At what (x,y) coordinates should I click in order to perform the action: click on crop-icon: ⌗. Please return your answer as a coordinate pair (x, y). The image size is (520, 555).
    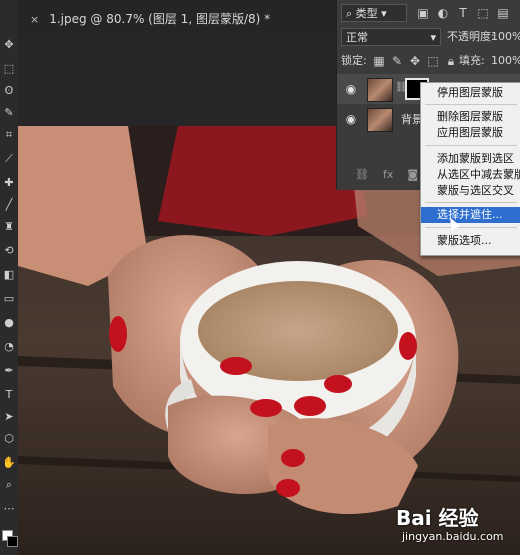
    Looking at the image, I should click on (9, 135).